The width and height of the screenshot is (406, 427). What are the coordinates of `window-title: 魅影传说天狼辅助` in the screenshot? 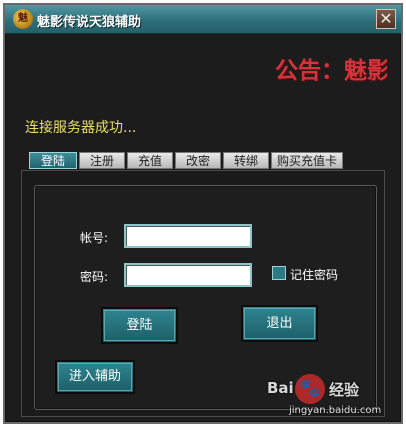 It's located at (89, 22).